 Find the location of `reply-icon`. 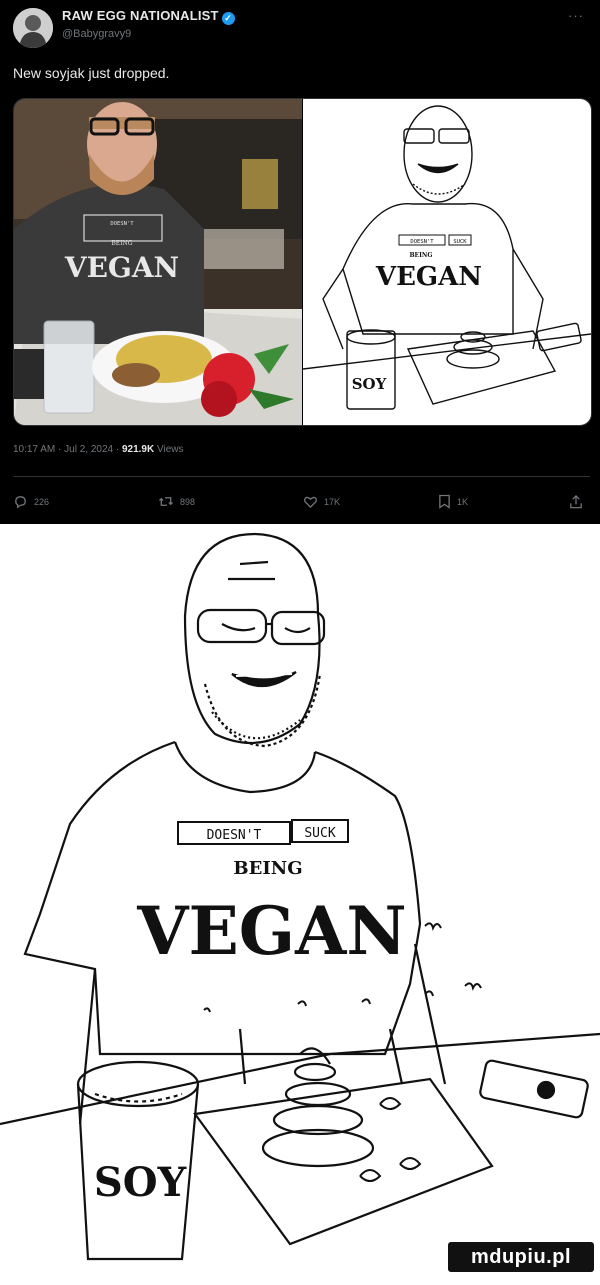

reply-icon is located at coordinates (20, 502).